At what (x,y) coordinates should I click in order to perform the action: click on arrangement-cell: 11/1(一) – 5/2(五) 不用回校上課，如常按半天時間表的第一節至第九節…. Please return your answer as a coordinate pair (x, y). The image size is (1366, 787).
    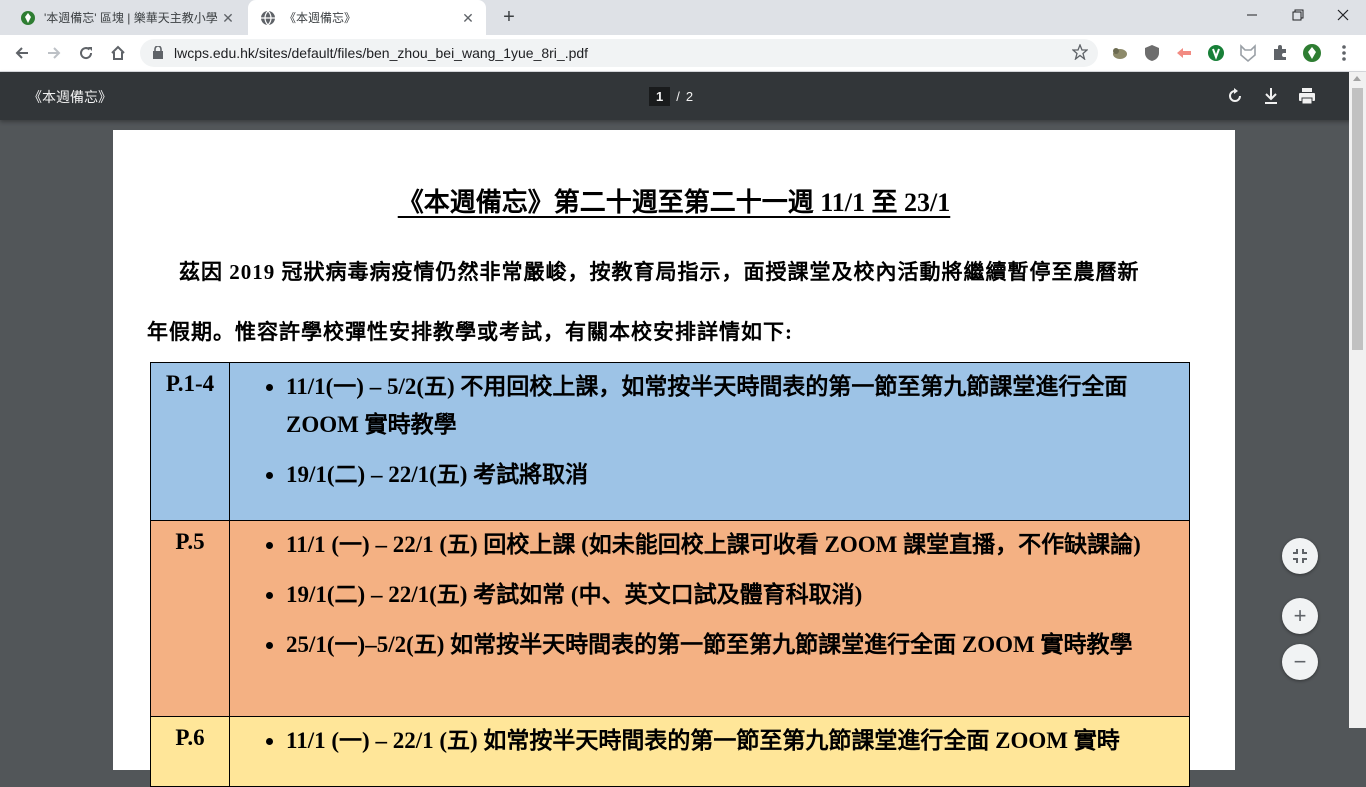
    Looking at the image, I should click on (709, 441).